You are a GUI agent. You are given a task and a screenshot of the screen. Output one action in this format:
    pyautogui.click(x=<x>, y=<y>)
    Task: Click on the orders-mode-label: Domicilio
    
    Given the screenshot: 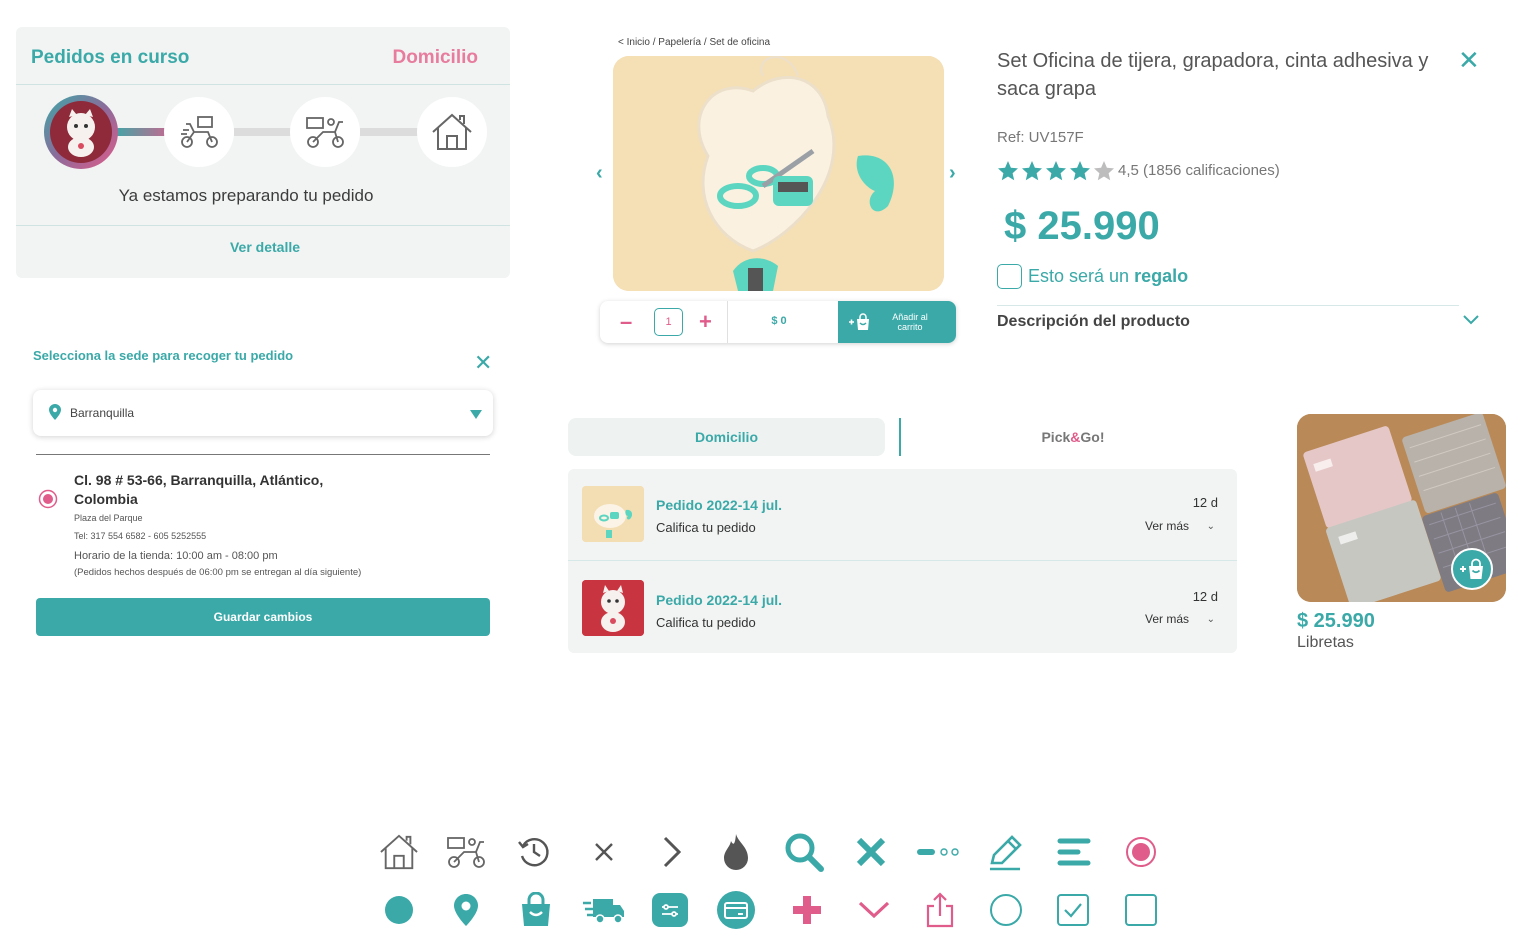 What is the action you would take?
    pyautogui.click(x=435, y=57)
    